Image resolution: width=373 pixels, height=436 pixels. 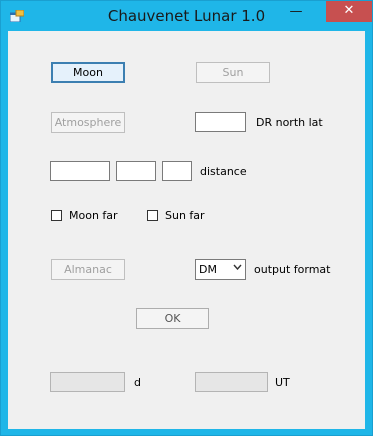 I want to click on result-d-label: d, so click(x=137, y=382).